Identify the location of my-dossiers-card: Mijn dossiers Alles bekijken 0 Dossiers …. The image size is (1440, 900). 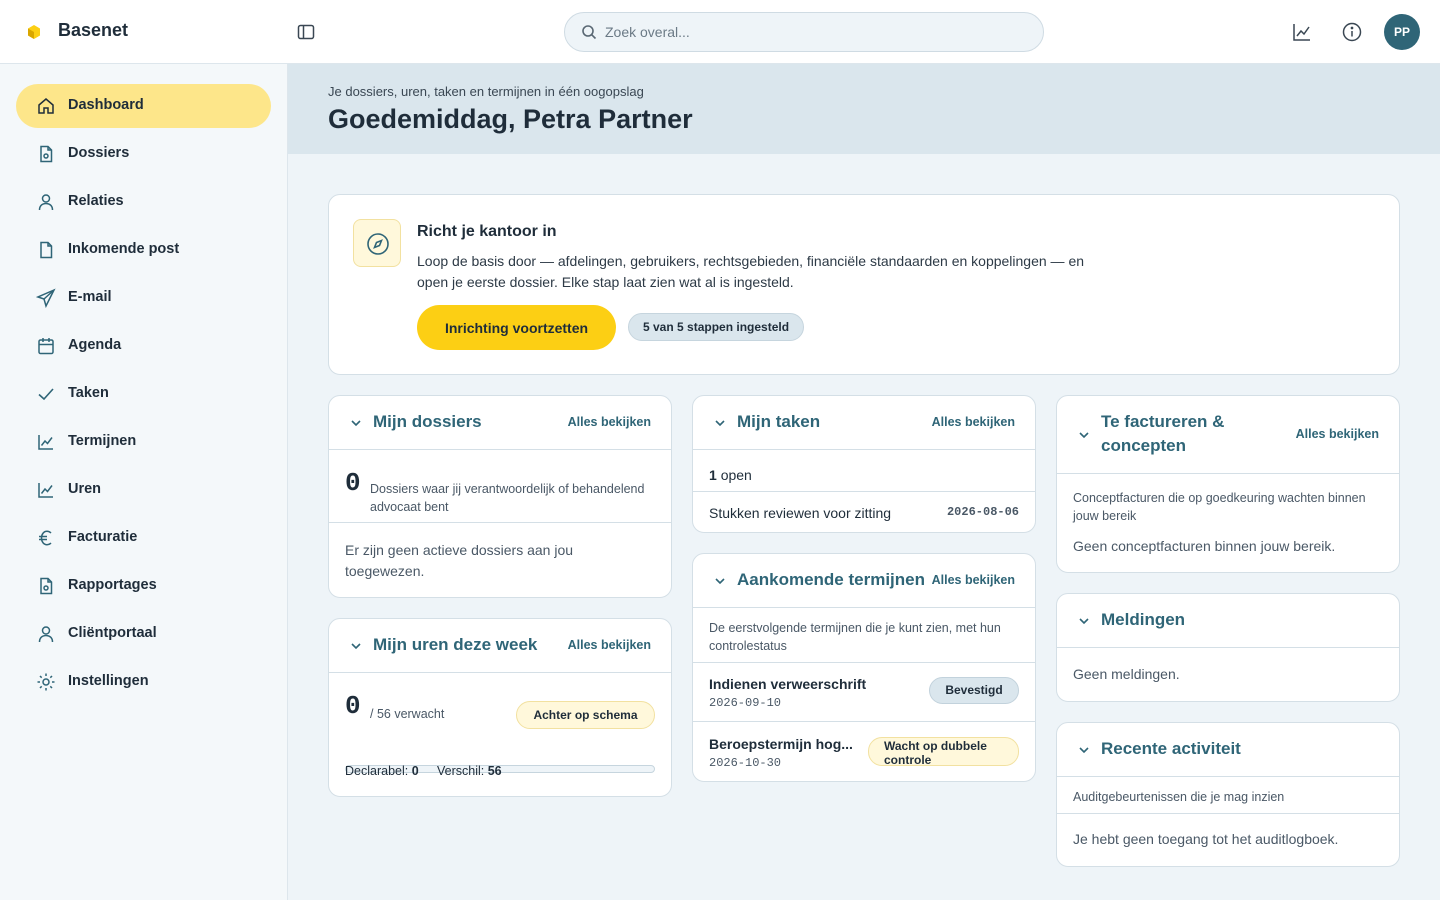
(500, 496).